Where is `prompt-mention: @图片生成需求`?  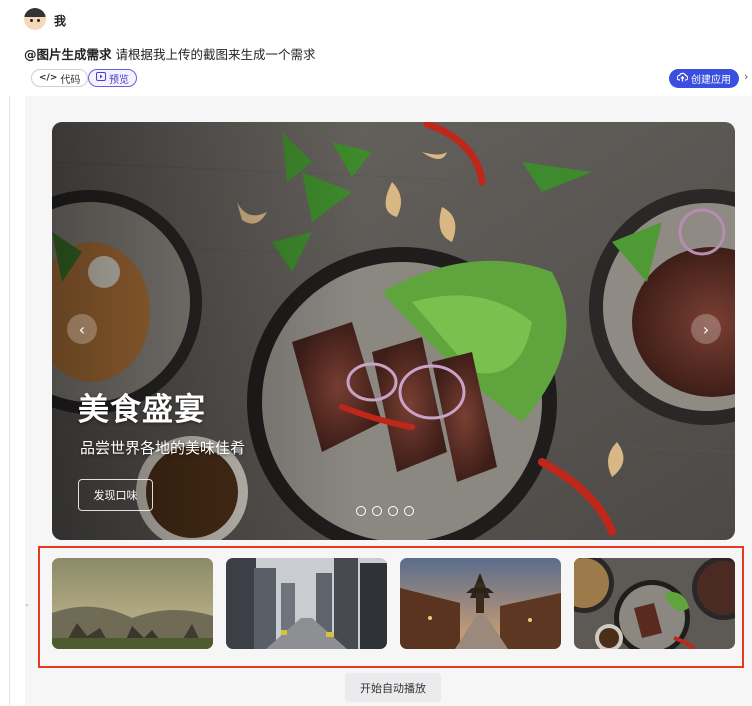 prompt-mention: @图片生成需求 is located at coordinates (68, 54).